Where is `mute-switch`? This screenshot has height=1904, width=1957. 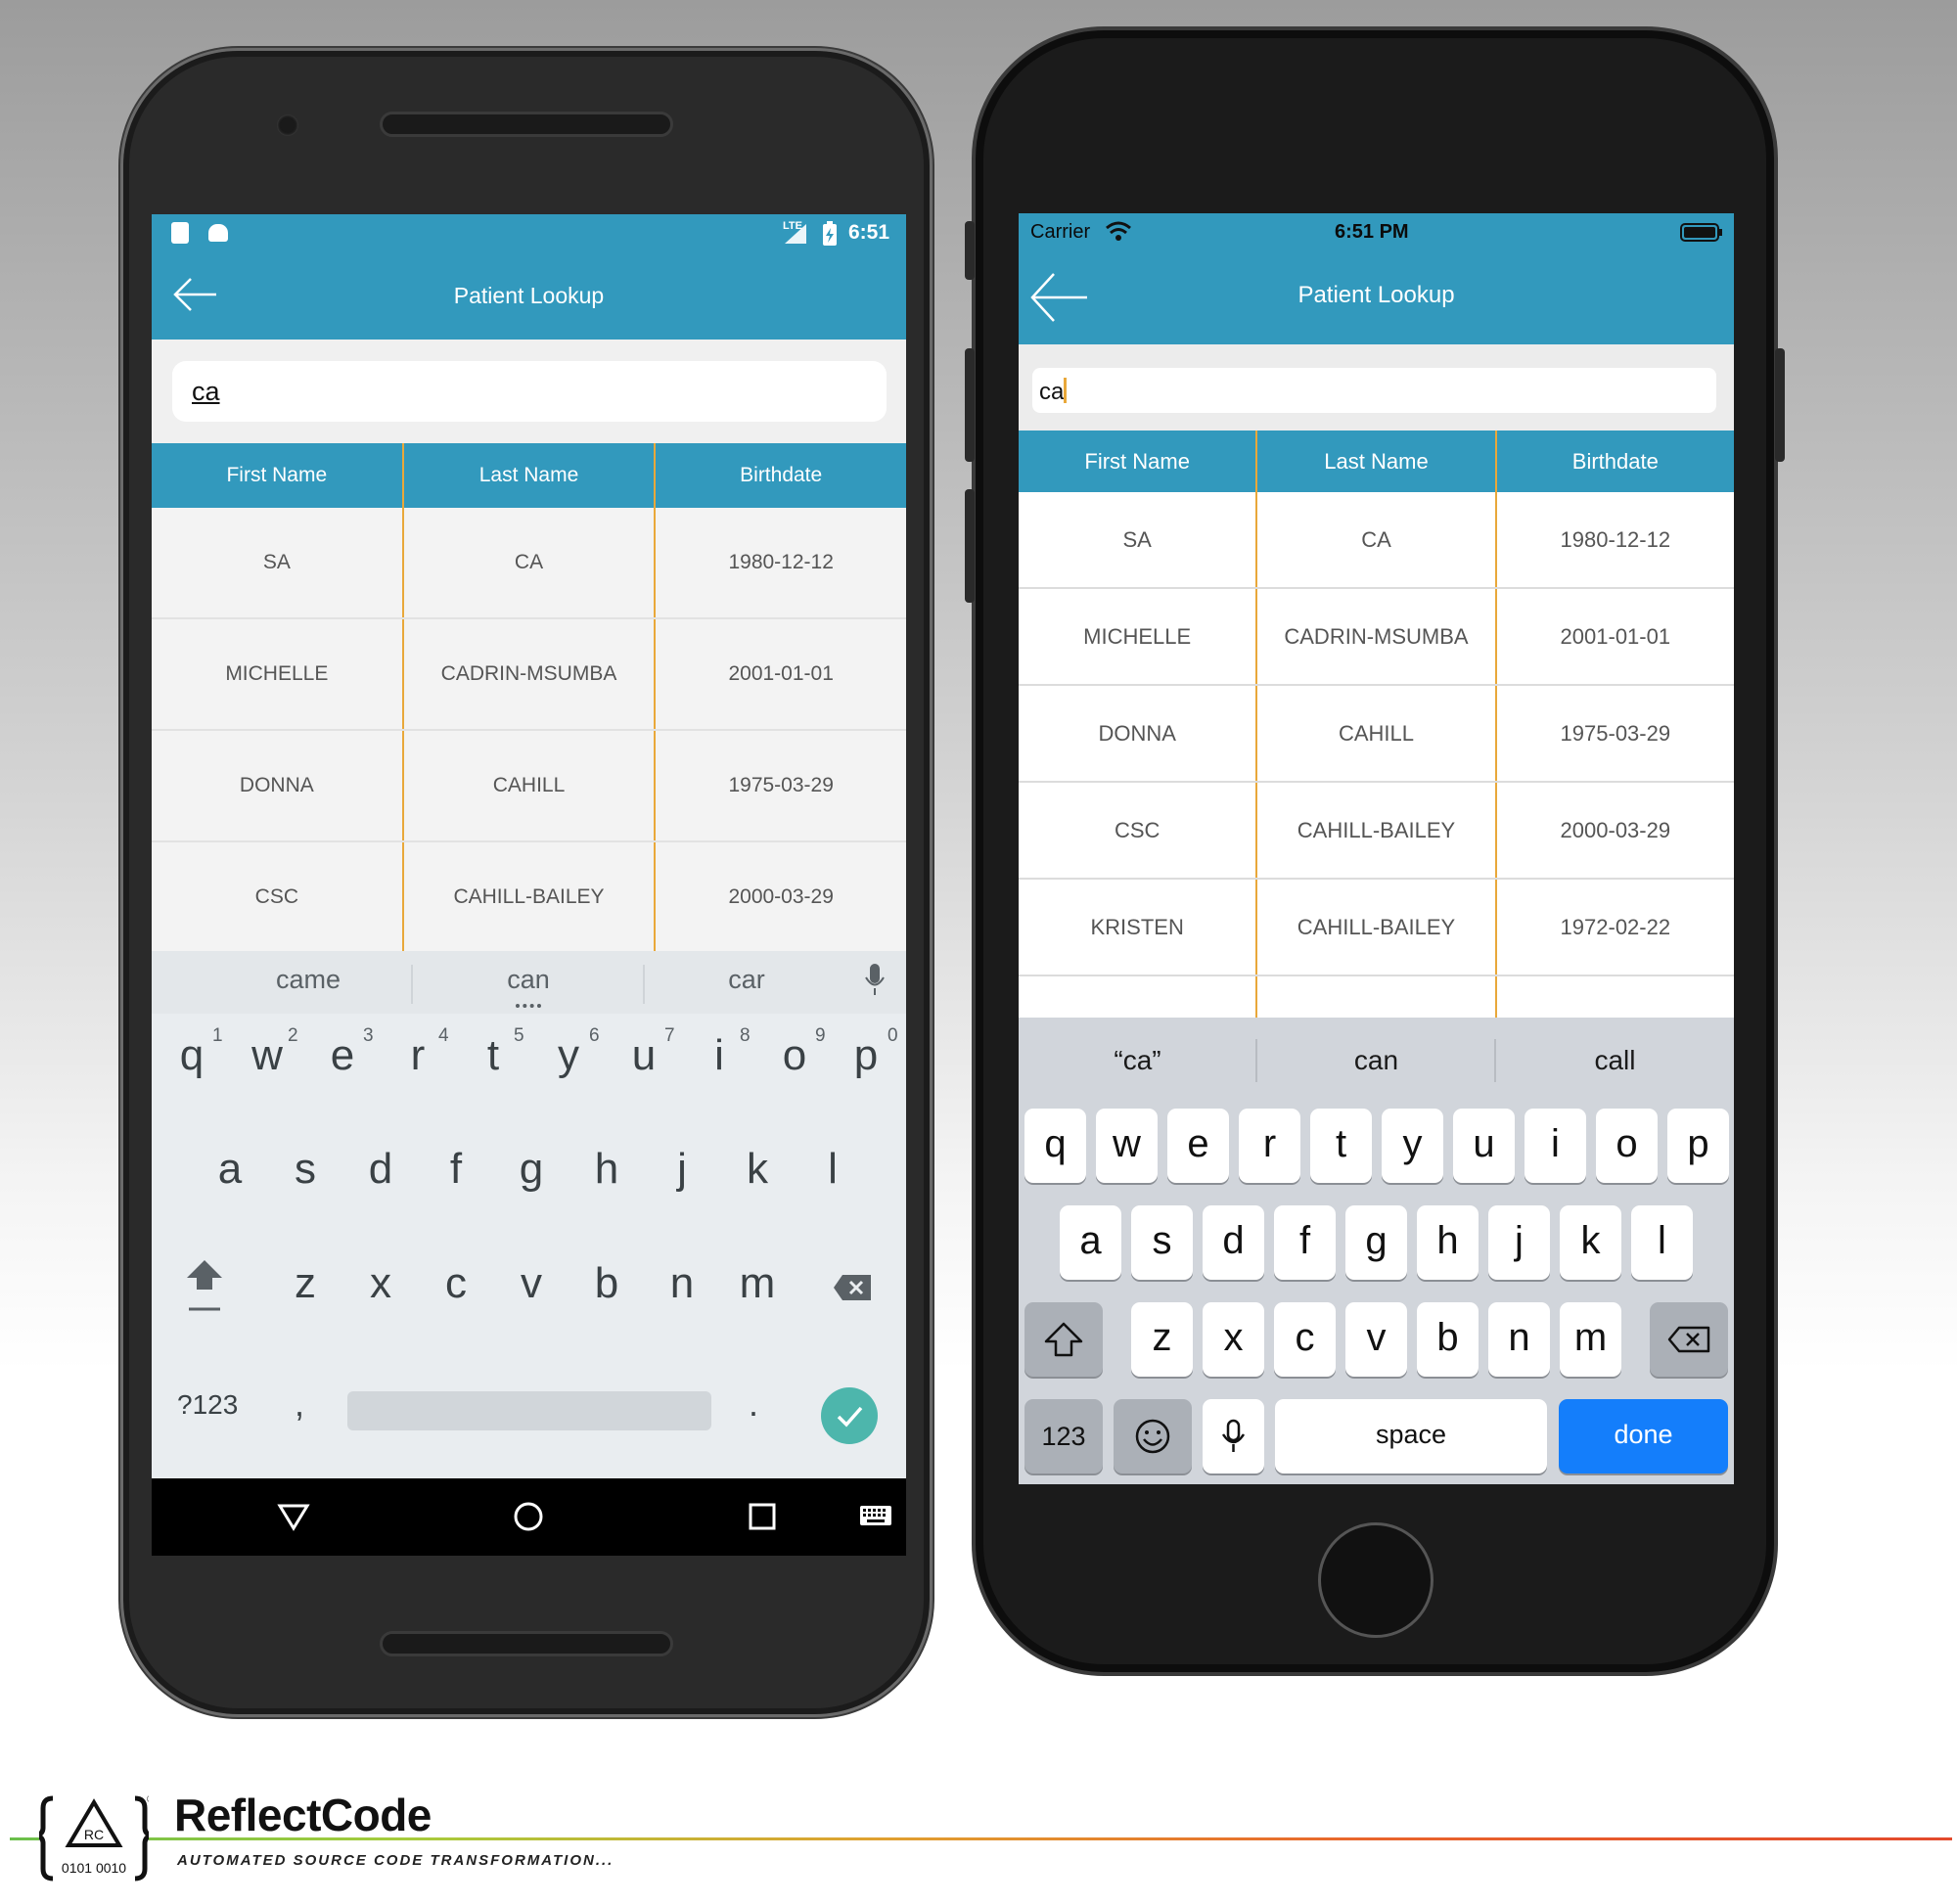 mute-switch is located at coordinates (970, 250).